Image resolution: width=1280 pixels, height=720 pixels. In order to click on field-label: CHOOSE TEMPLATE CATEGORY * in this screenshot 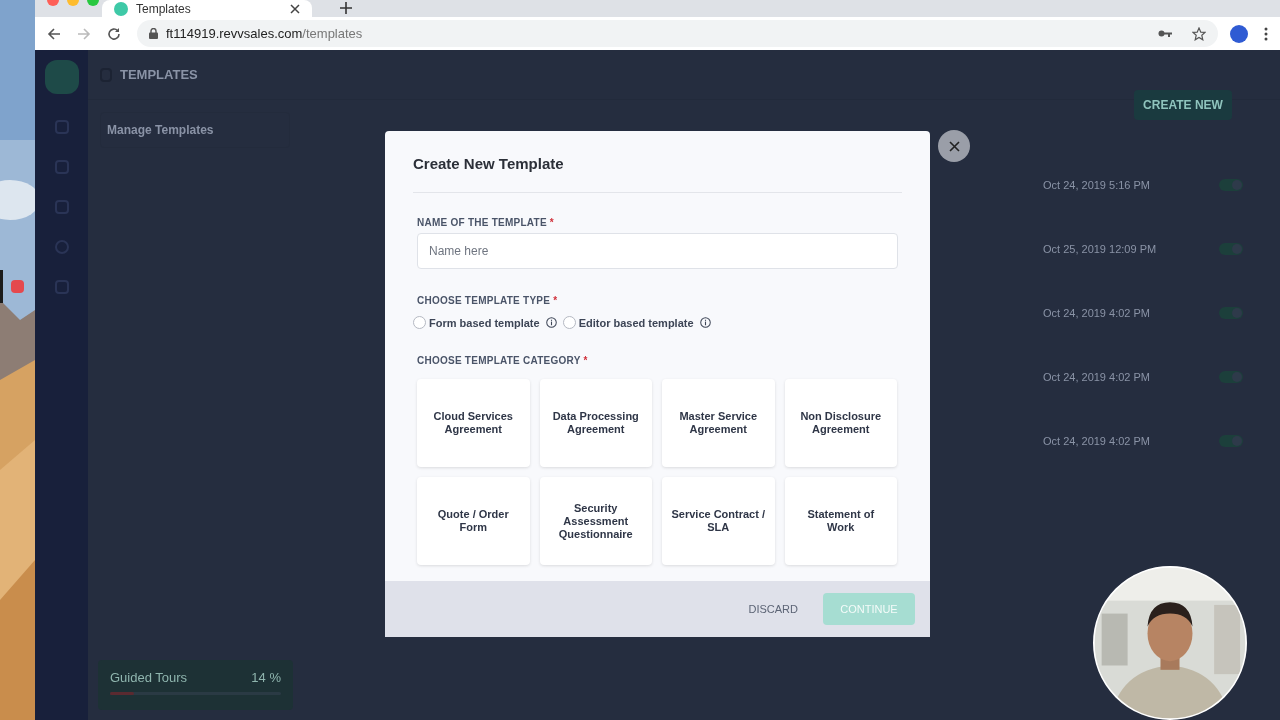, I will do `click(503, 361)`.